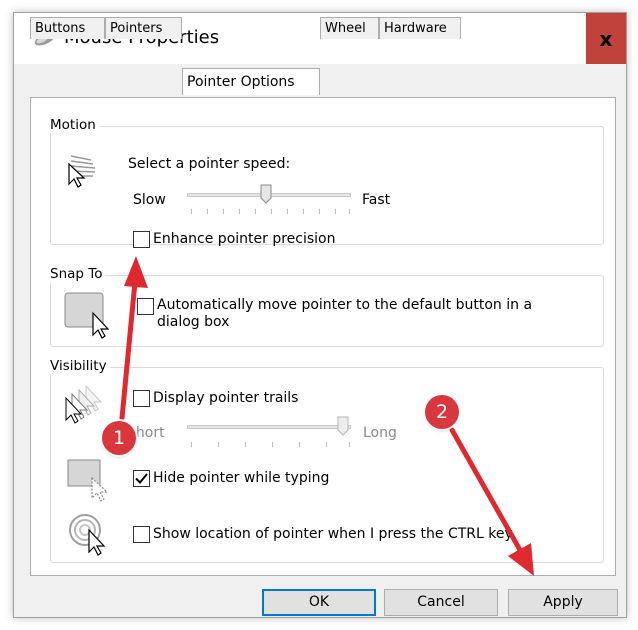  I want to click on tab-hardware: Hardware, so click(420, 28).